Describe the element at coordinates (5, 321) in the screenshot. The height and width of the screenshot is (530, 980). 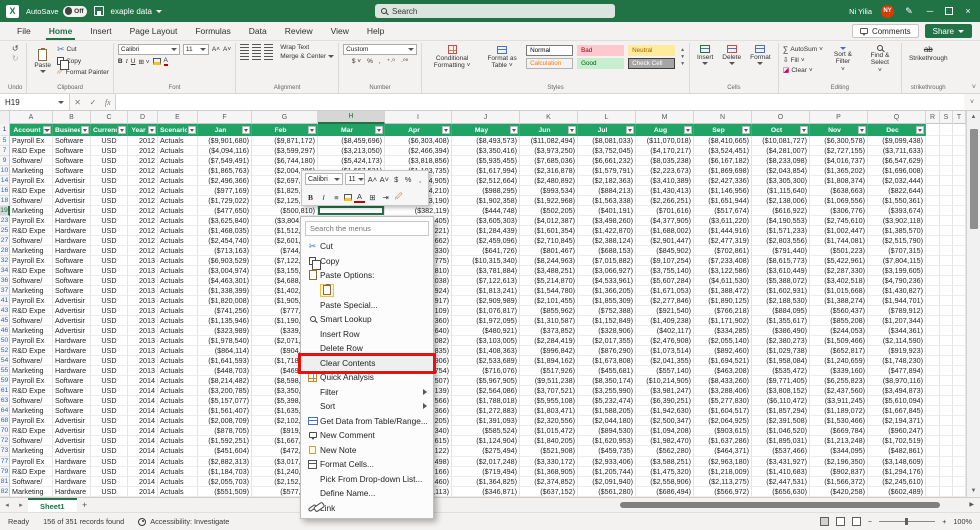
I see `row-number-45: 45` at that location.